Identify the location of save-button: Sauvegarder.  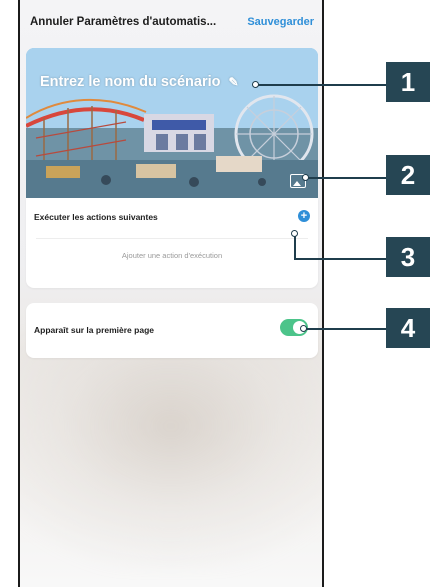
(280, 22).